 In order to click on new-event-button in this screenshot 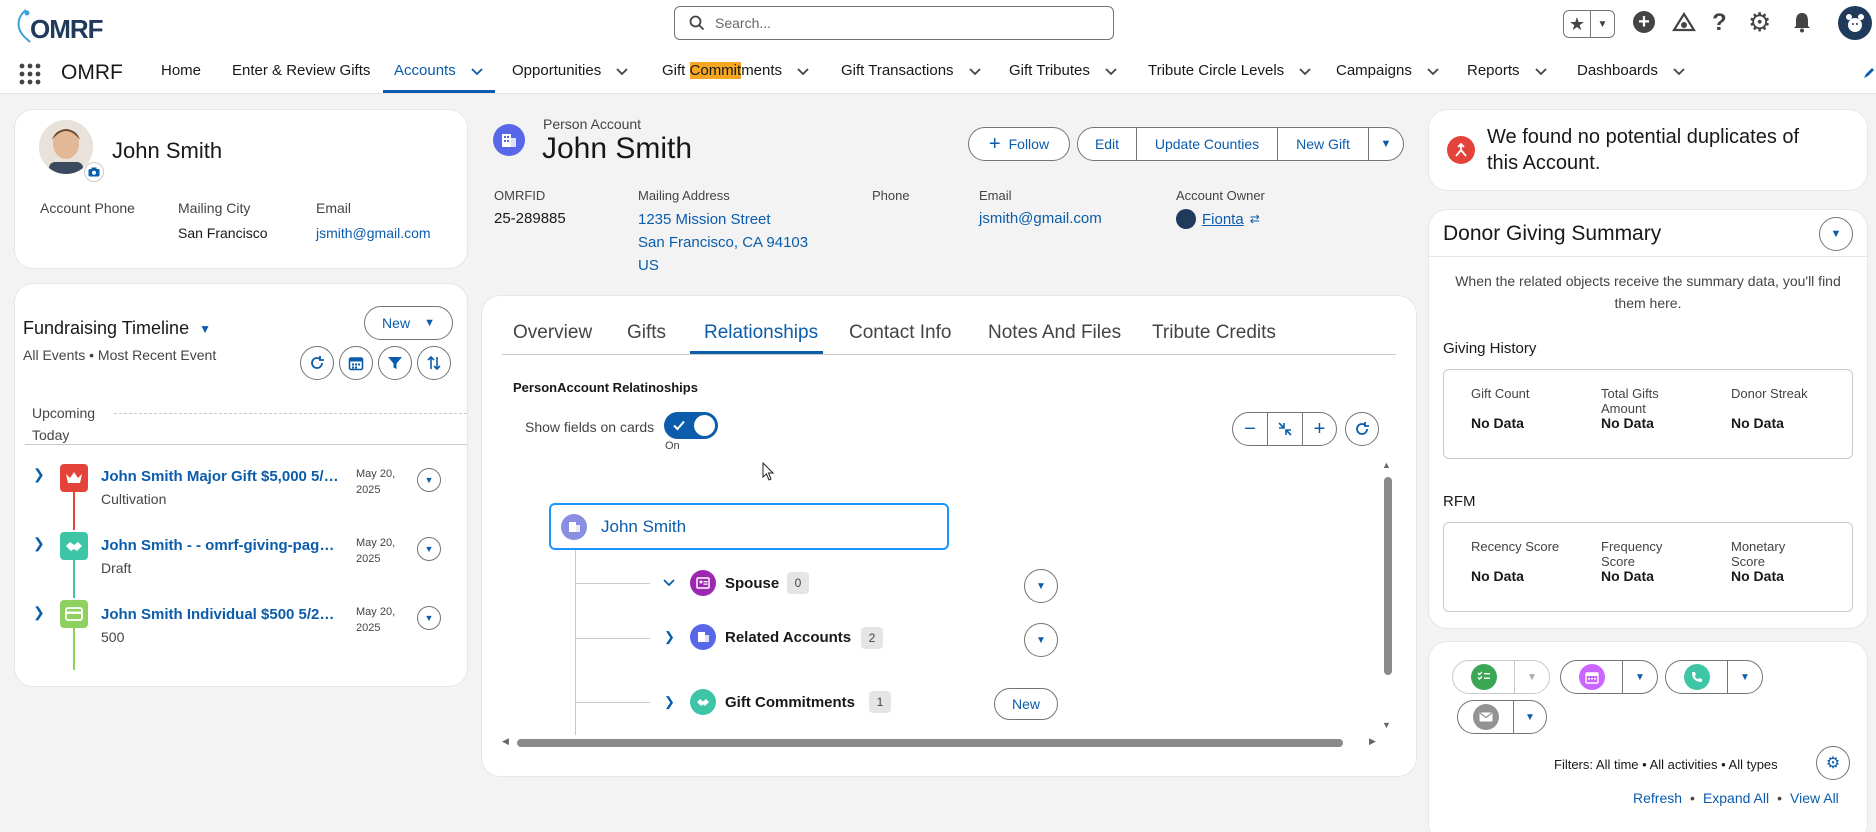, I will do `click(1592, 677)`.